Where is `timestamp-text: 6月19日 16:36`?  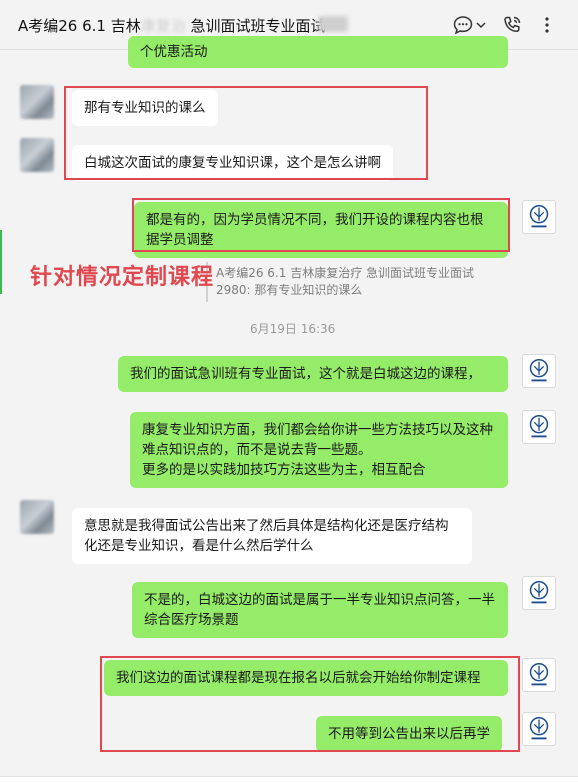
timestamp-text: 6月19日 16:36 is located at coordinates (293, 329).